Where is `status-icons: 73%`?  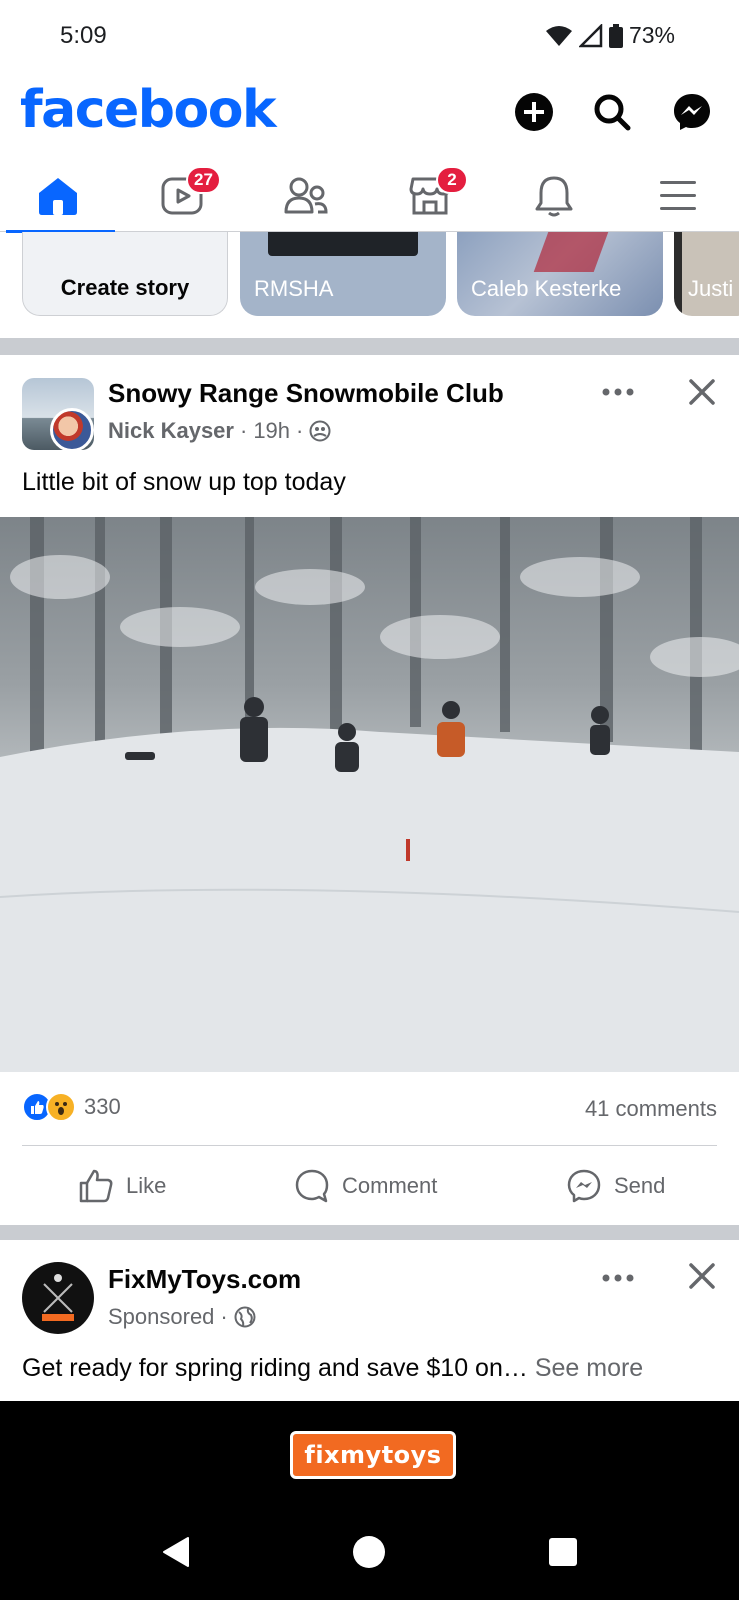 status-icons: 73% is located at coordinates (610, 35).